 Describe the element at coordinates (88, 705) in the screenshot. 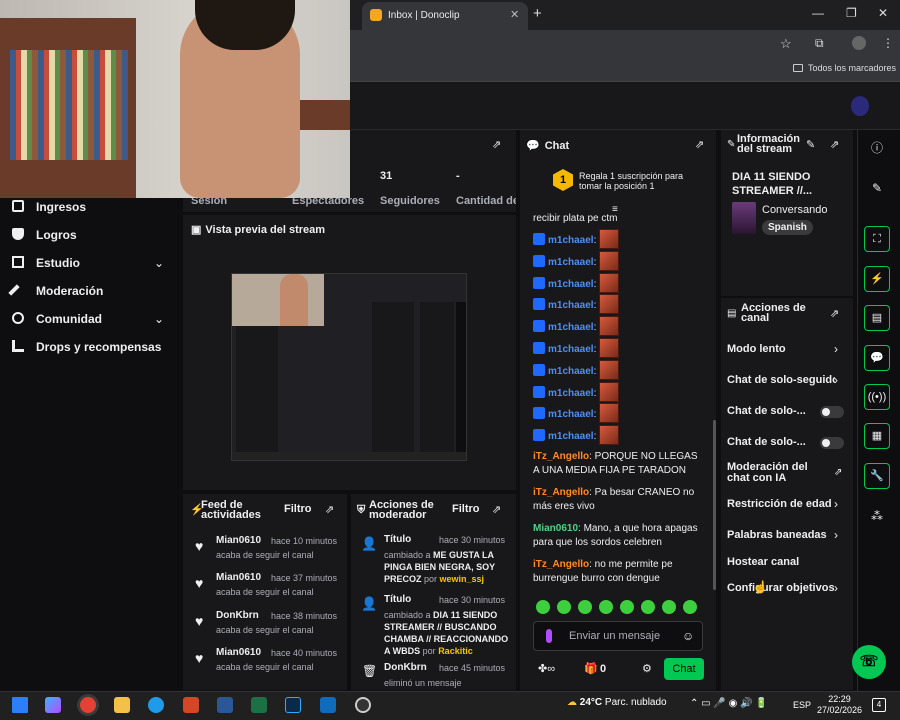

I see `chrome-icon` at that location.